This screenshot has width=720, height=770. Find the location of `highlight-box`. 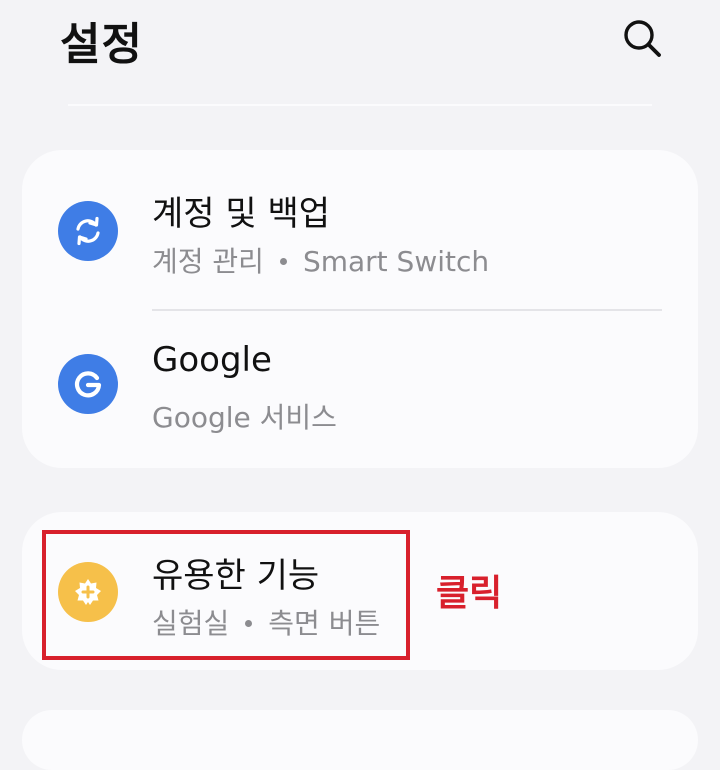

highlight-box is located at coordinates (226, 595).